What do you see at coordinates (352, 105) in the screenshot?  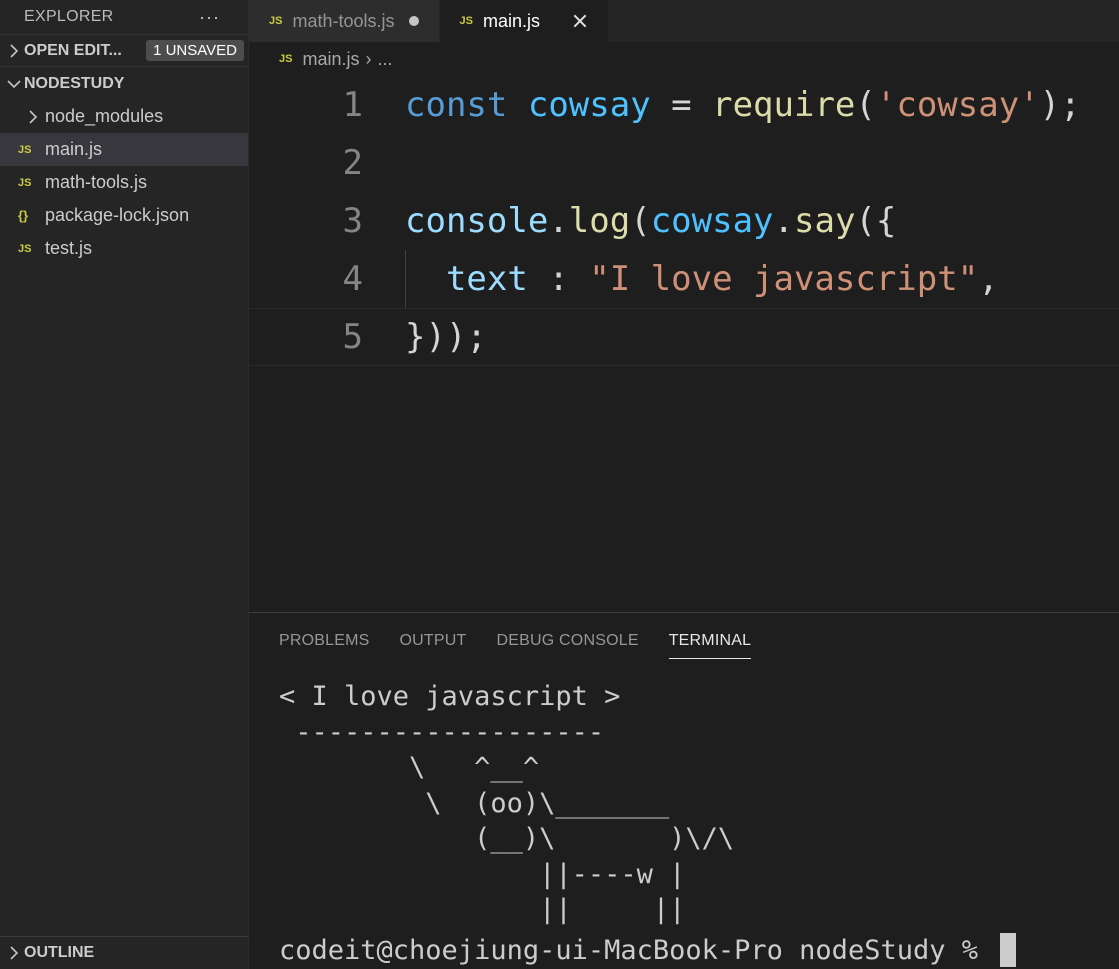 I see `line-number: 1` at bounding box center [352, 105].